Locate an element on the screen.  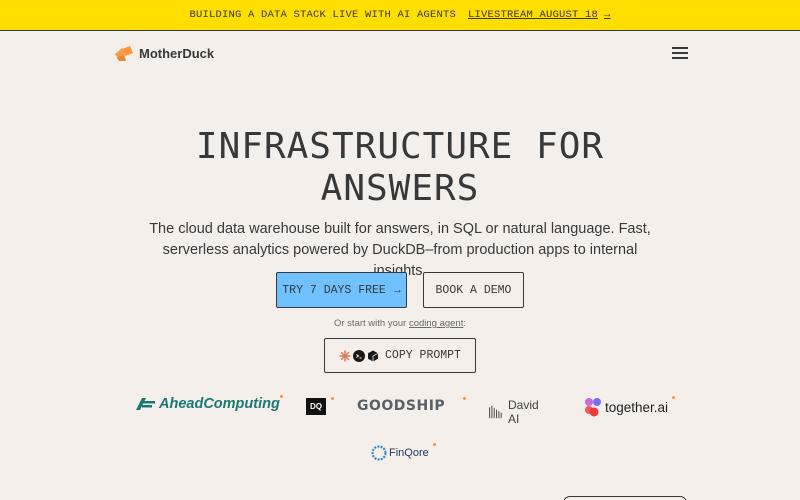
book-demo-label: BOOK A DEMO is located at coordinates (473, 290).